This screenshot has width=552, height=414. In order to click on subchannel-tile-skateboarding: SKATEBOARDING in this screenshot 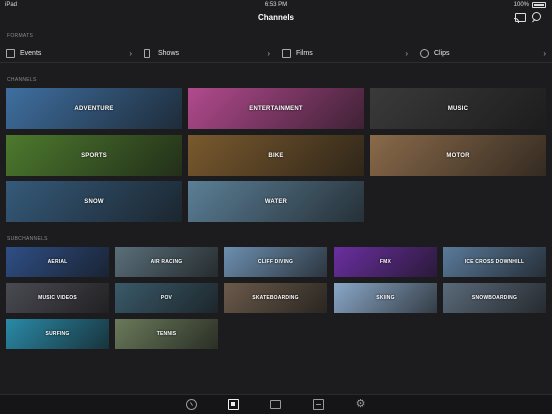, I will do `click(275, 298)`.